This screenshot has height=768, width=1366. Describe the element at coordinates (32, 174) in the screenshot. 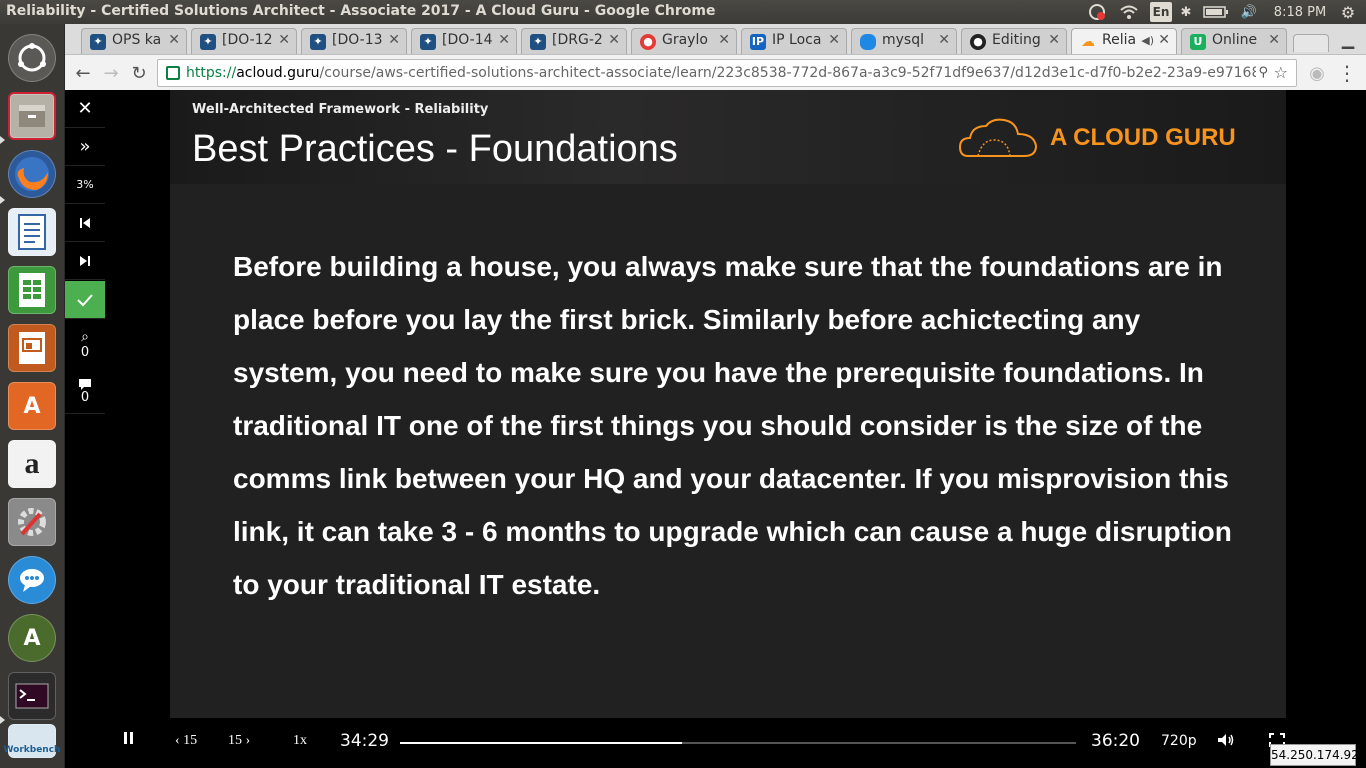

I see `firefox-icon` at that location.